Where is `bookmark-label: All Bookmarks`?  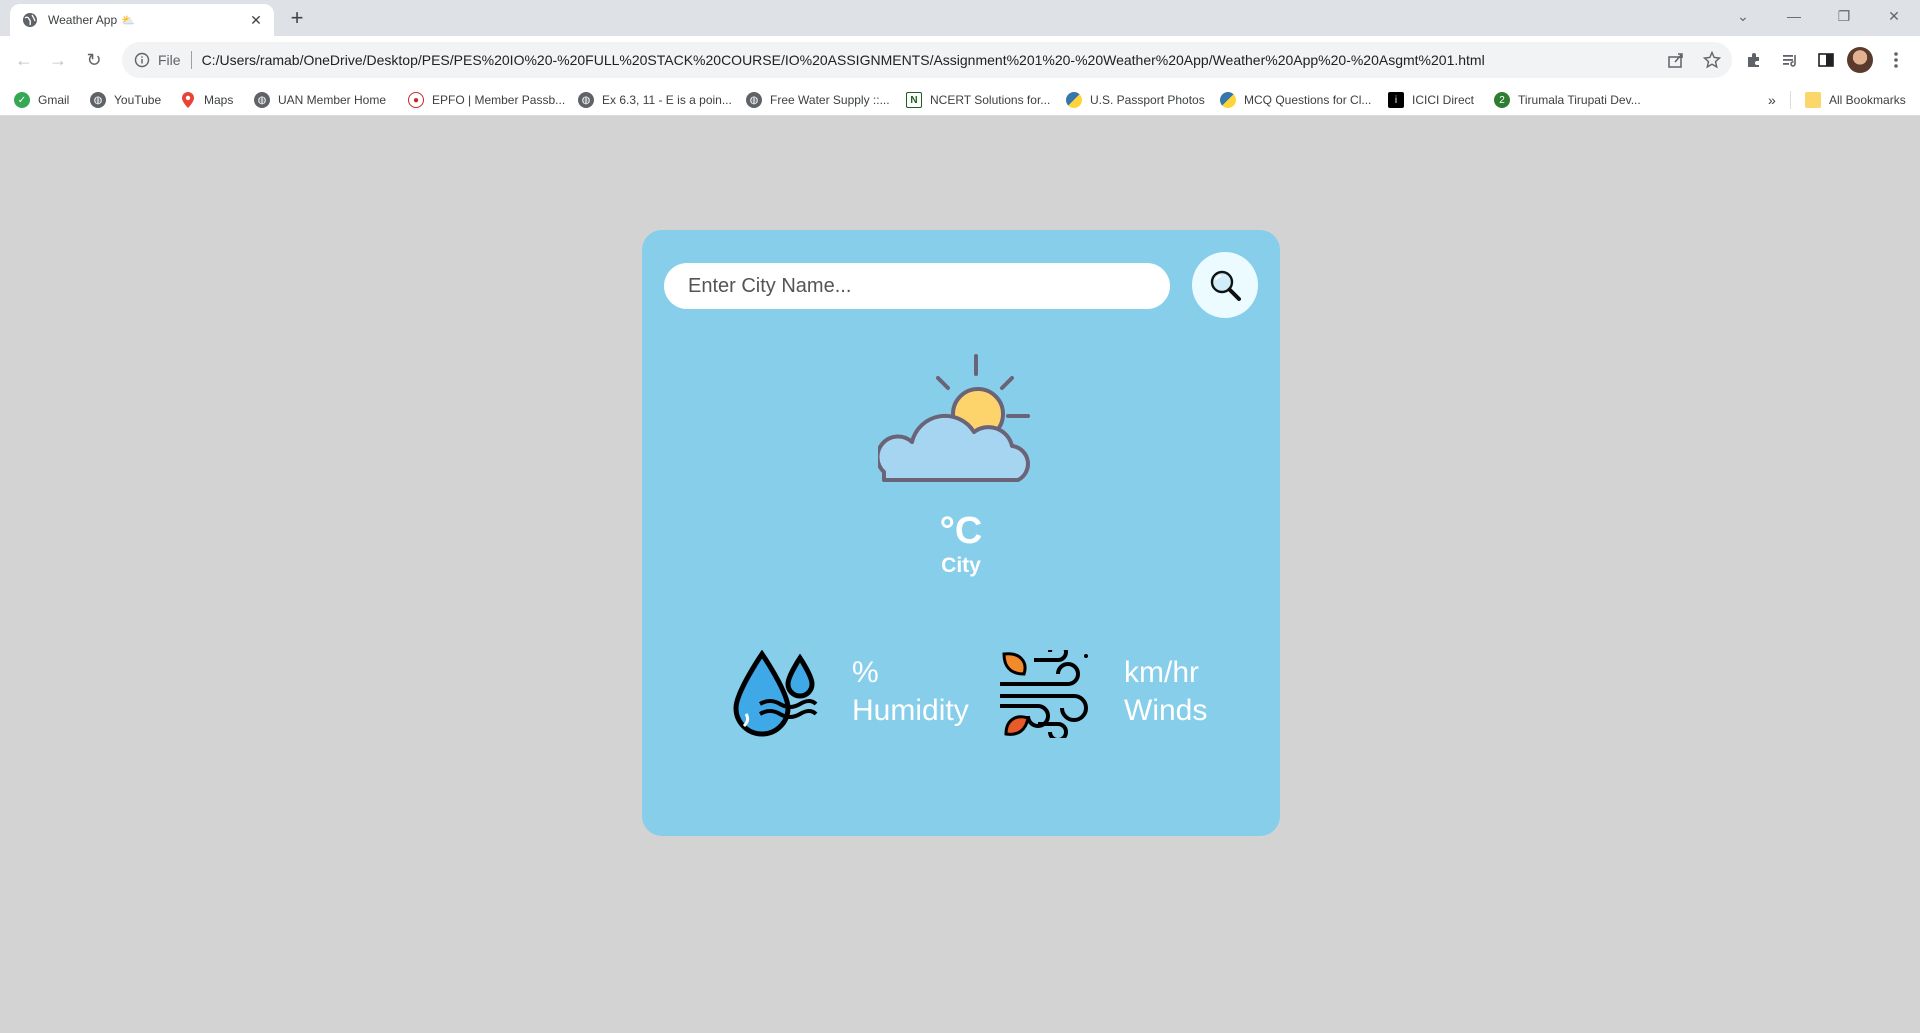
bookmark-label: All Bookmarks is located at coordinates (1867, 100).